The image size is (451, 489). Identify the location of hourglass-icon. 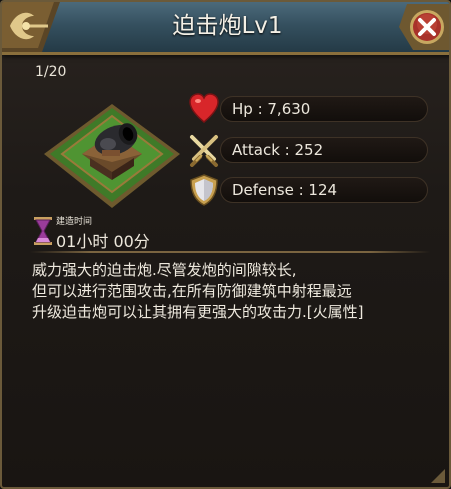
(43, 231).